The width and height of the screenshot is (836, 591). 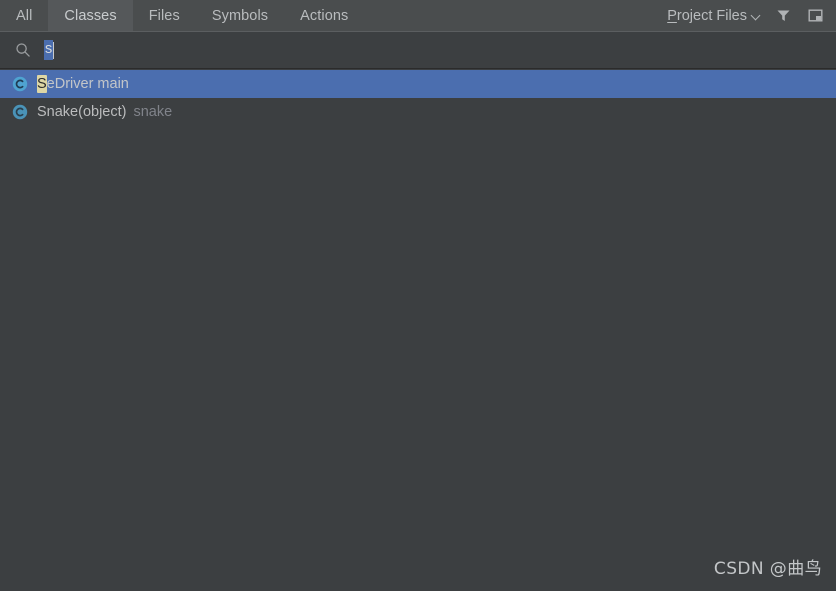 I want to click on header-actions: Project Files, so click(x=751, y=15).